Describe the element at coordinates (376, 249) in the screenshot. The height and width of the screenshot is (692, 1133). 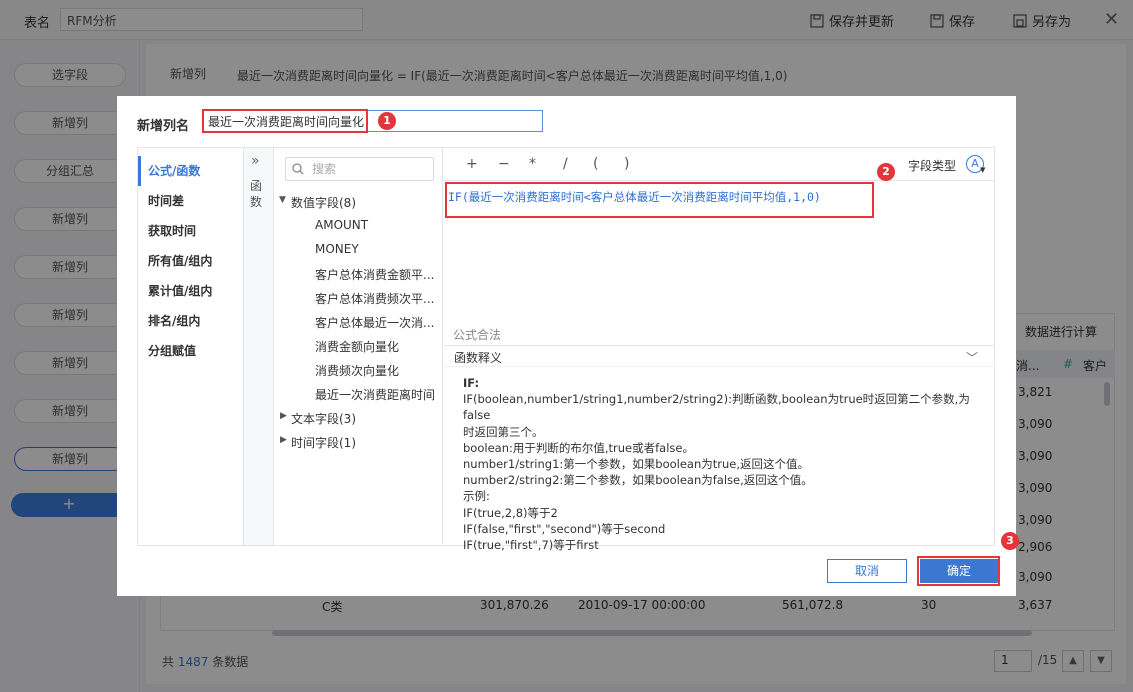
I see `field-item: MONEY` at that location.